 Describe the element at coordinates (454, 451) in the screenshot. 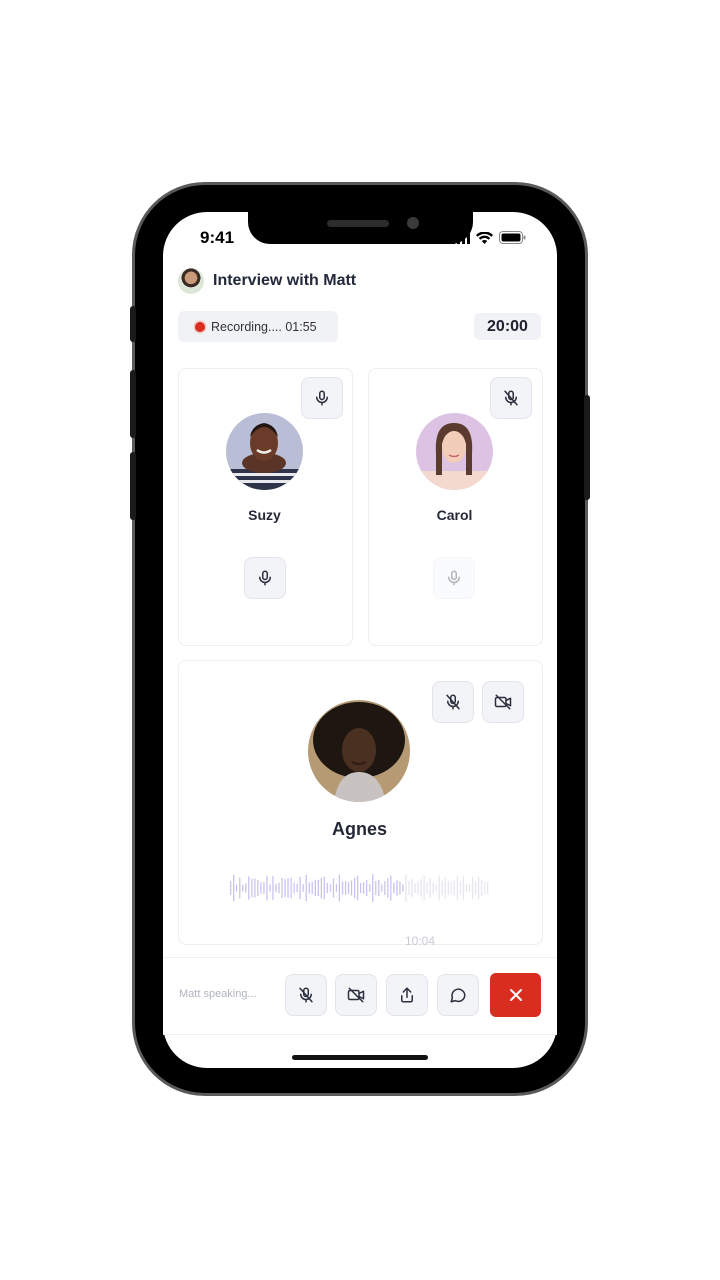

I see `carol-avatar` at that location.